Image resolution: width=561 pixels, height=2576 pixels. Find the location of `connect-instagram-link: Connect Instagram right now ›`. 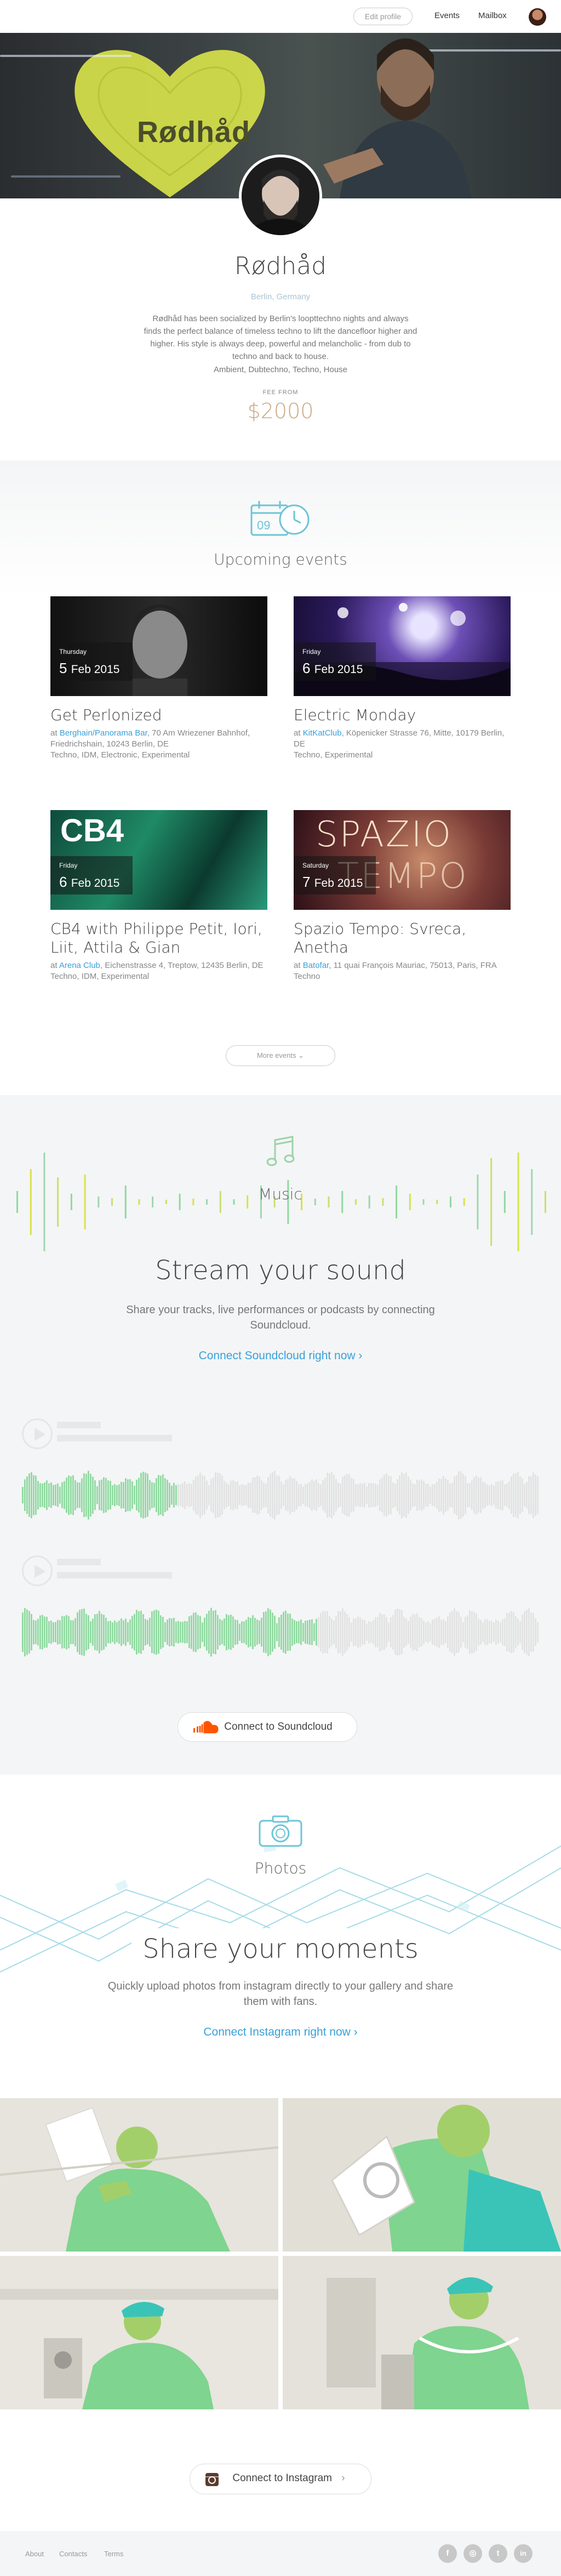

connect-instagram-link: Connect Instagram right now › is located at coordinates (280, 2032).